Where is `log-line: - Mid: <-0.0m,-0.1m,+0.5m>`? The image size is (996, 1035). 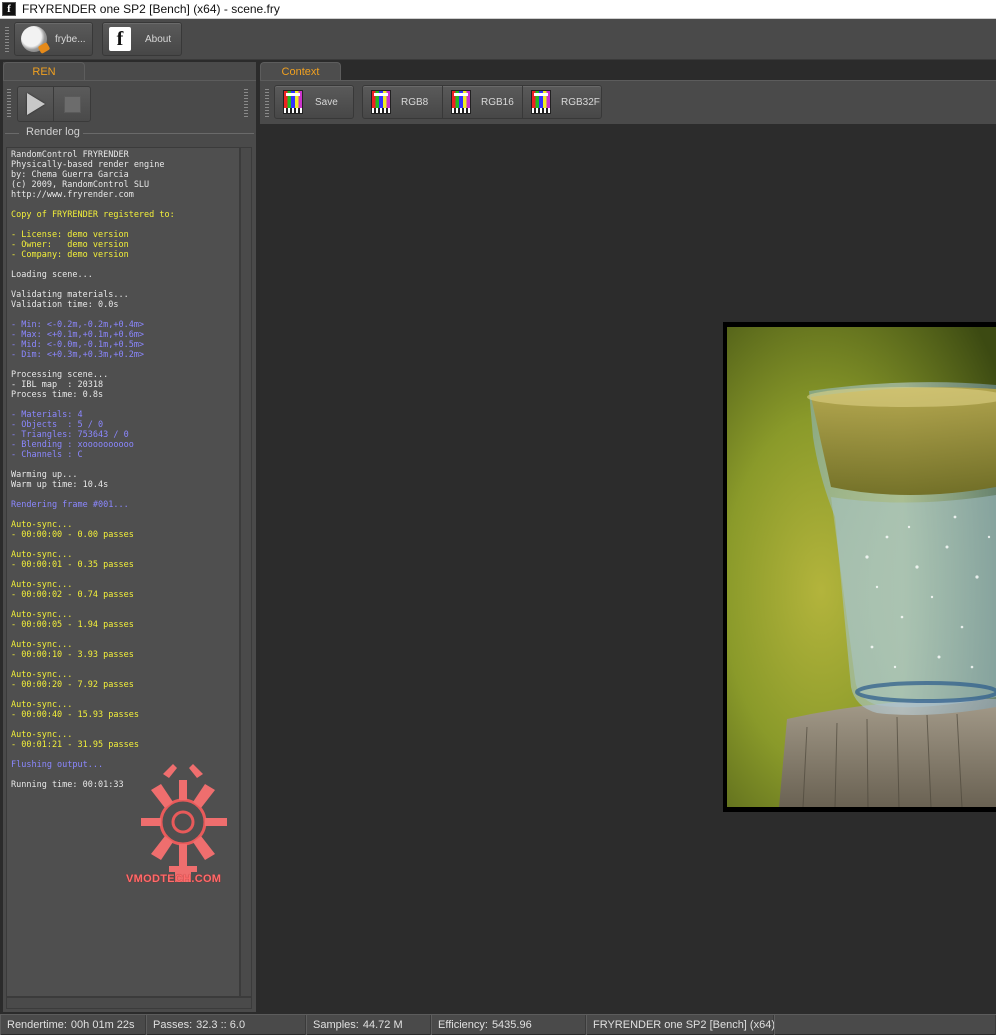 log-line: - Mid: <-0.0m,-0.1m,+0.5m> is located at coordinates (78, 345).